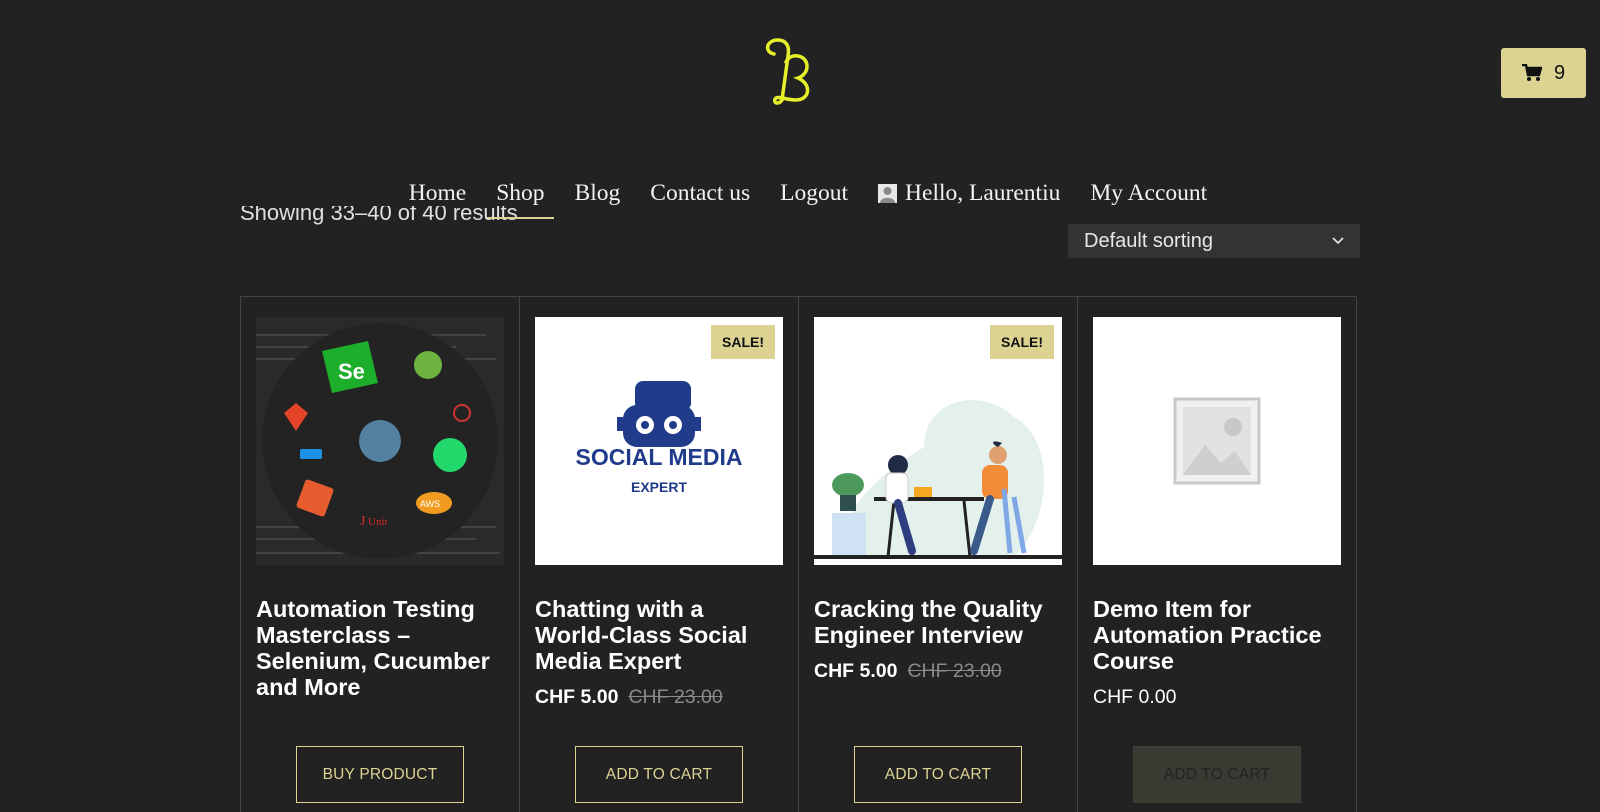  What do you see at coordinates (969, 197) in the screenshot?
I see `nav-item-user: Hello, Laurentiu` at bounding box center [969, 197].